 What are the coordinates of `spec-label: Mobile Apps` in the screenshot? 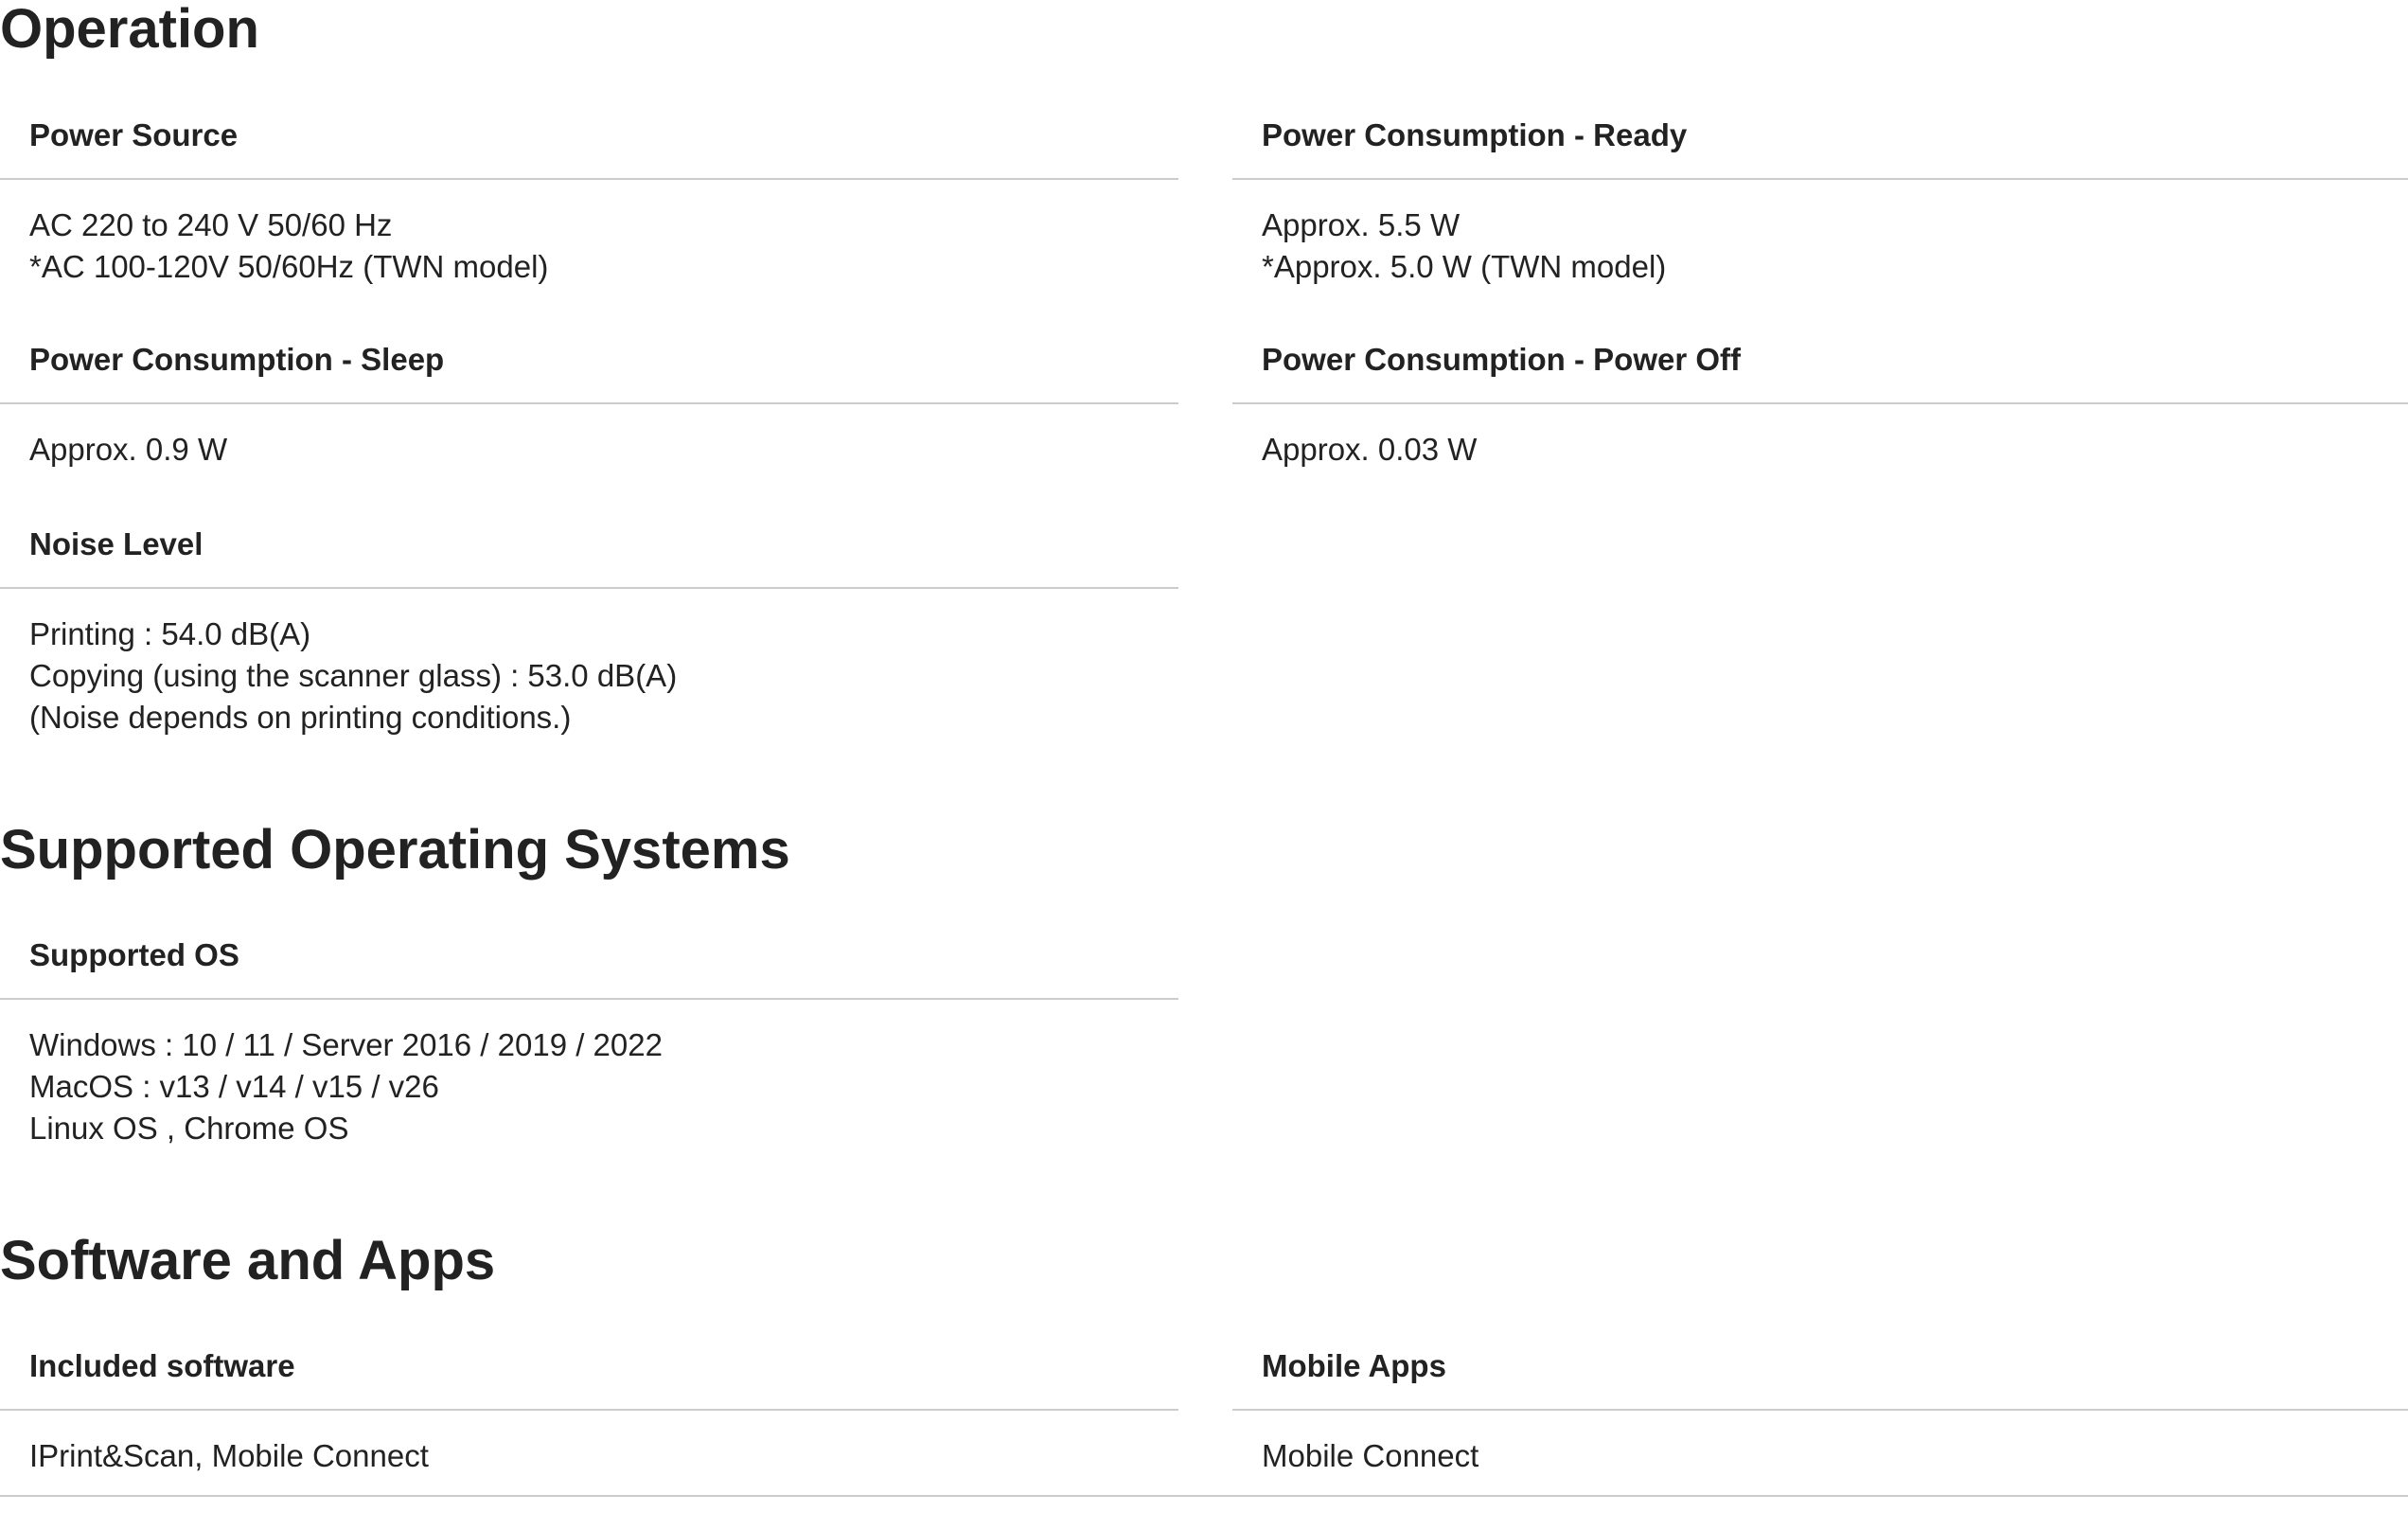 It's located at (1820, 1366).